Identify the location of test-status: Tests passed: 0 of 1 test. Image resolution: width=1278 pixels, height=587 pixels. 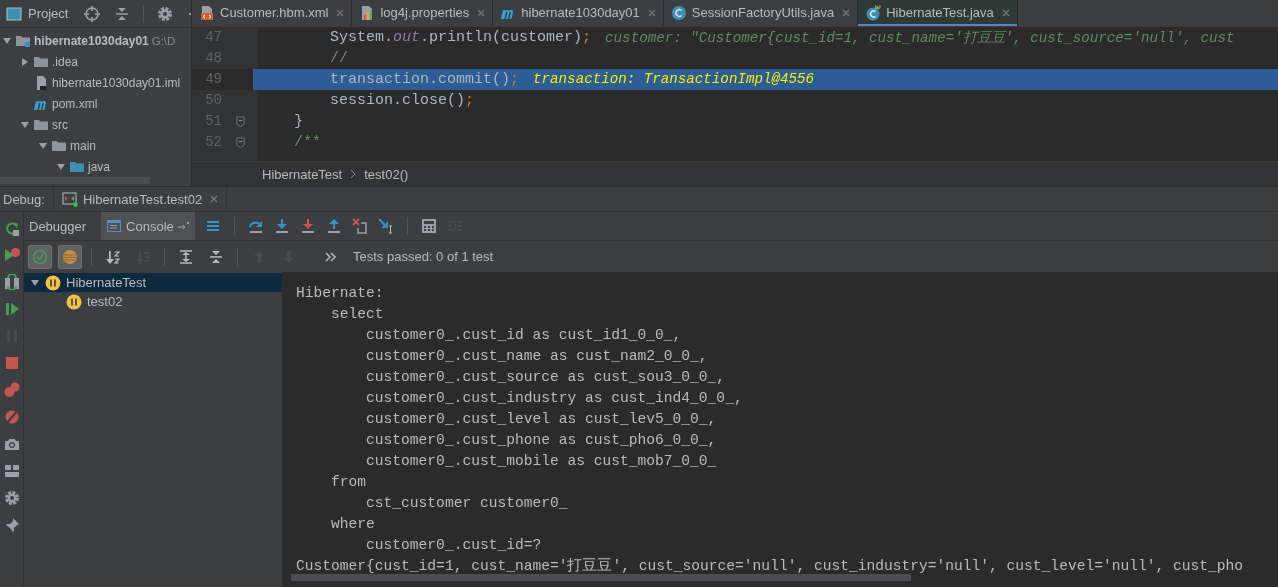
(423, 256).